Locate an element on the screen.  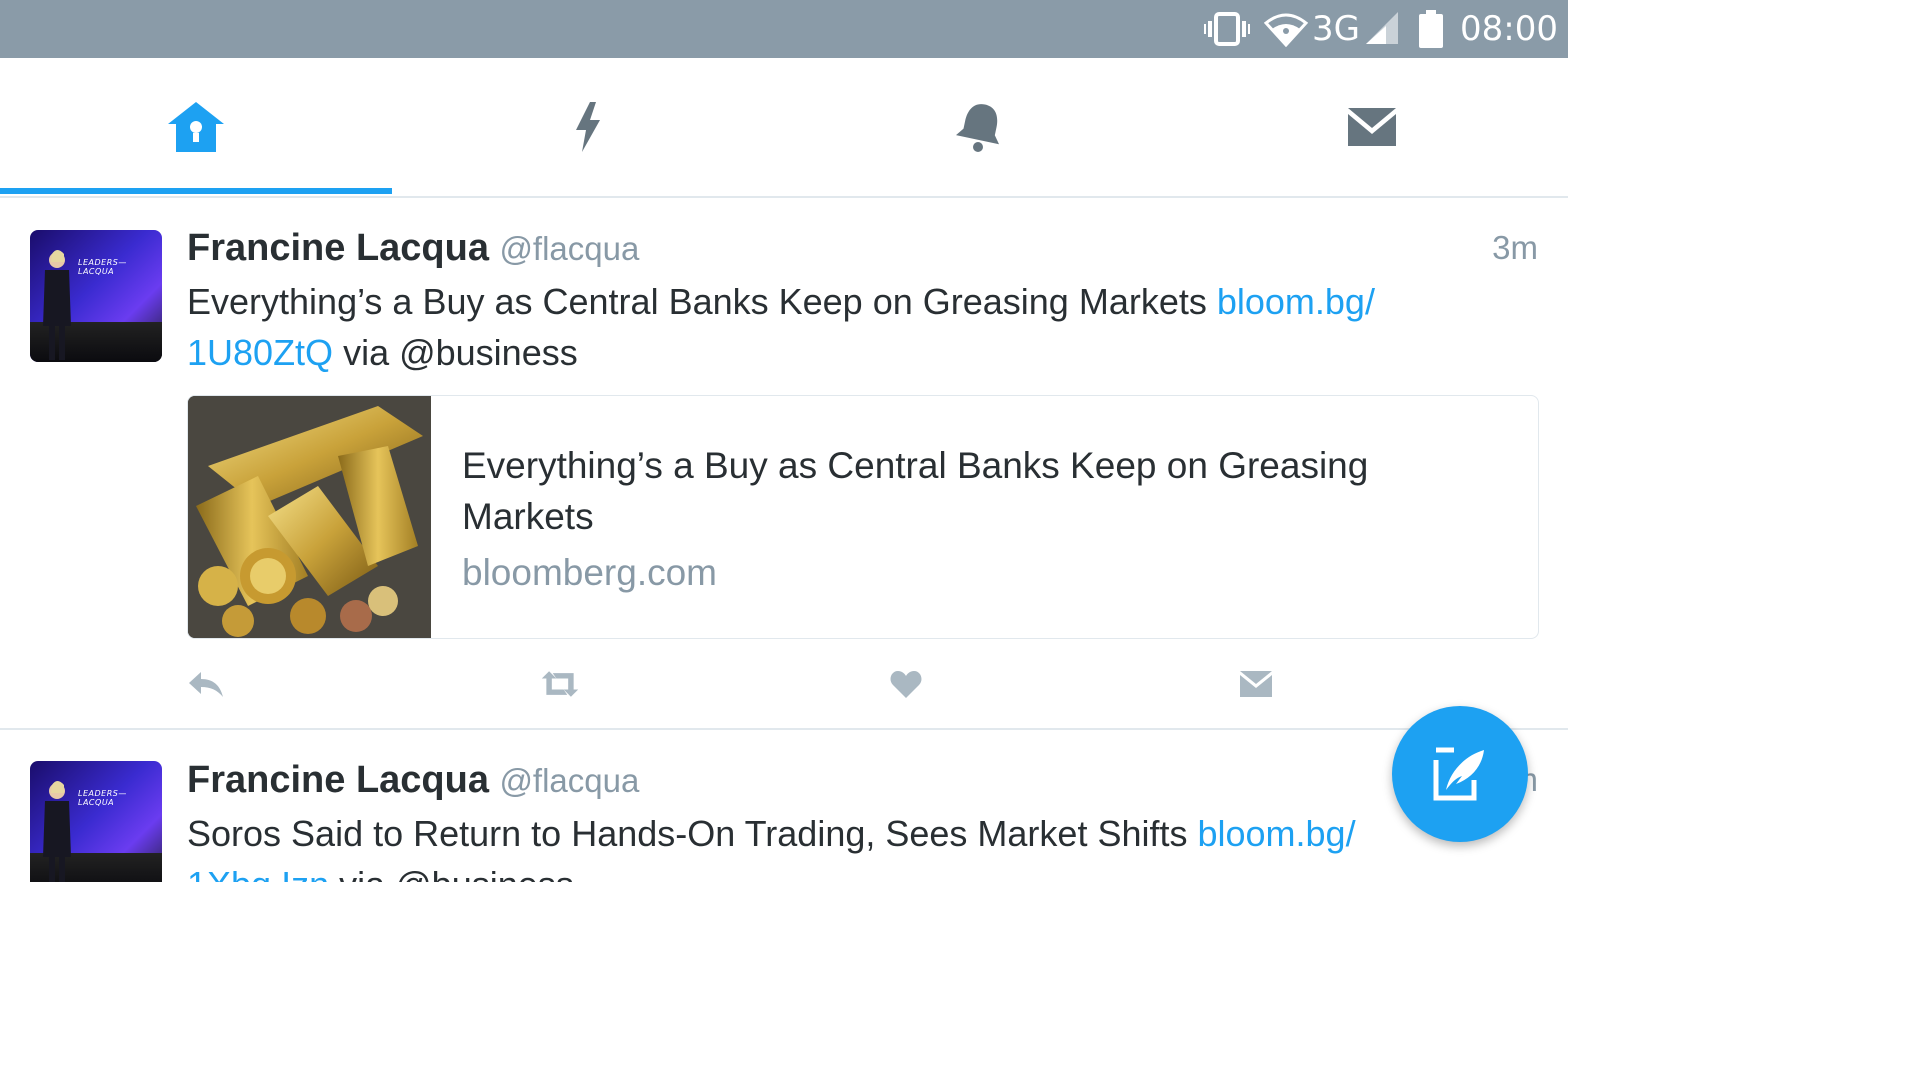
direct-message-button is located at coordinates (1256, 684).